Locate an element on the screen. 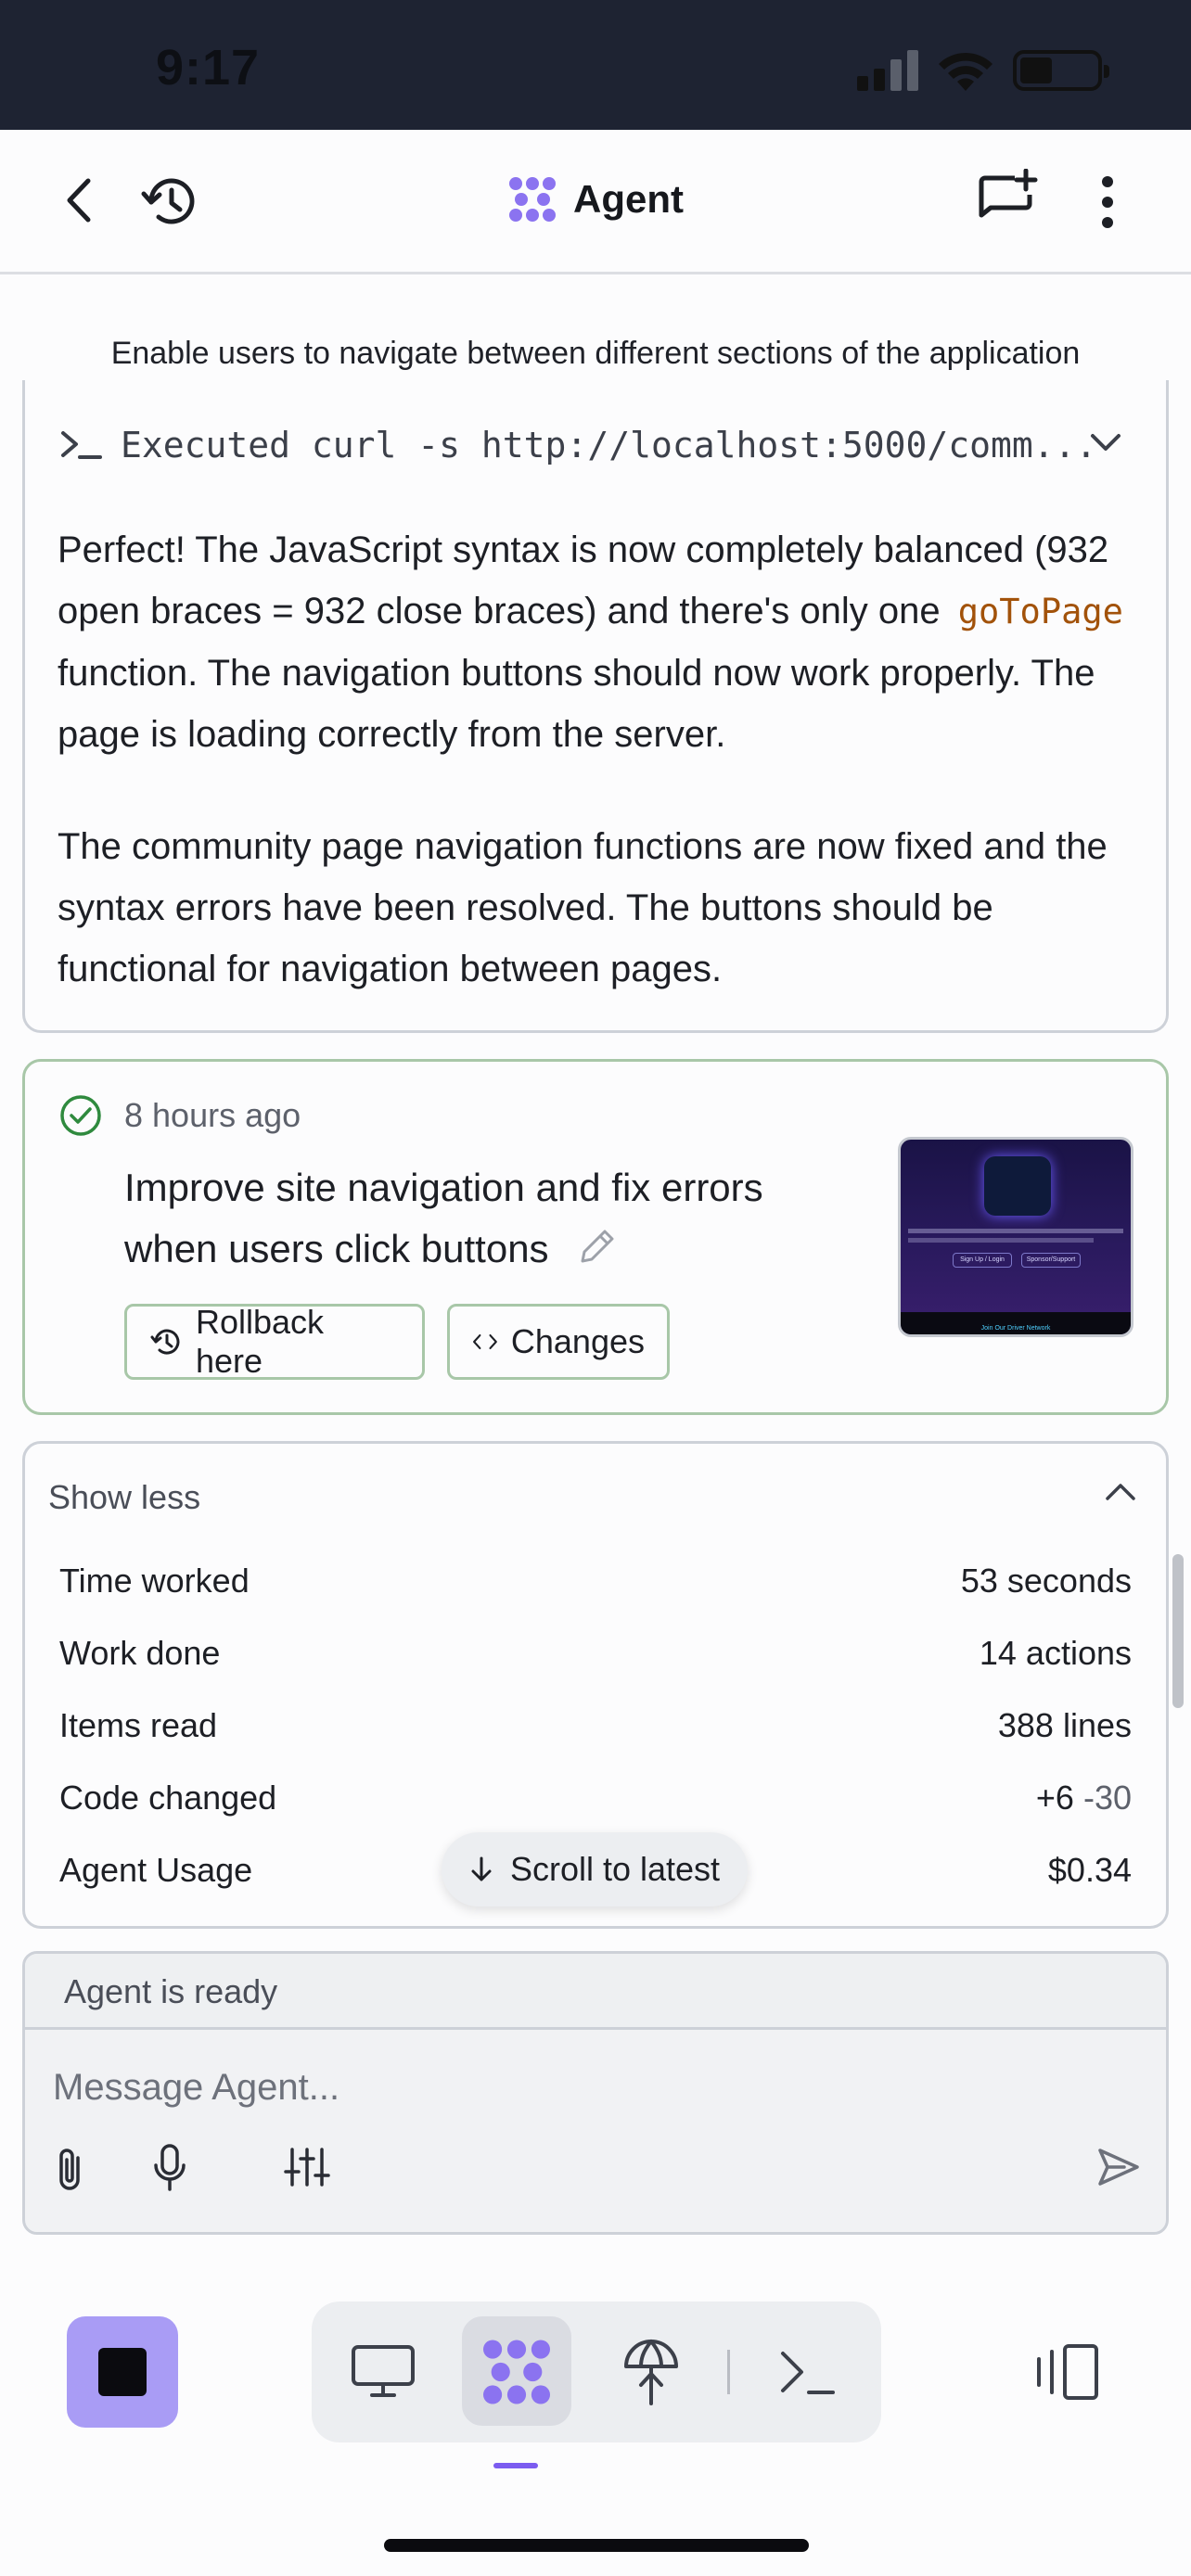  rollback-label: Rollback here is located at coordinates (260, 1341).